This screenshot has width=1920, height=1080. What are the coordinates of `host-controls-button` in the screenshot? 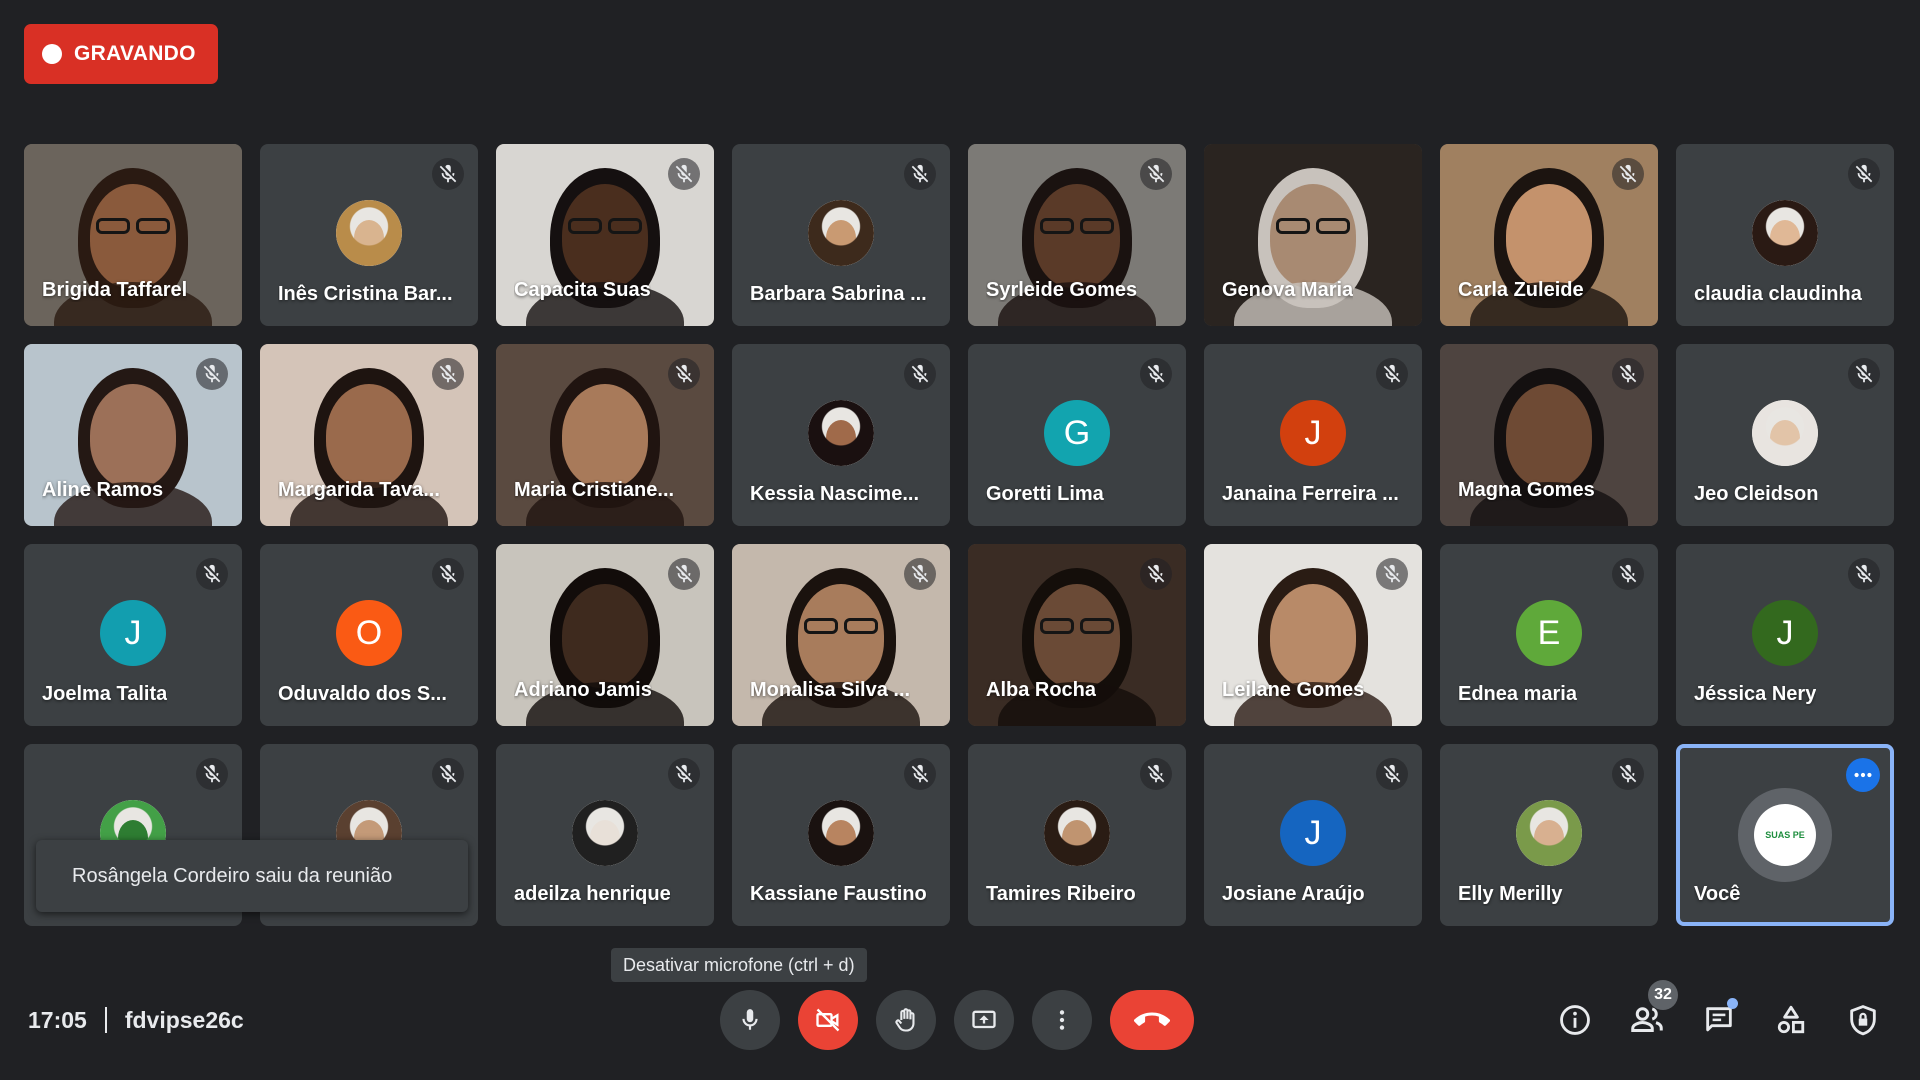 It's located at (1863, 1020).